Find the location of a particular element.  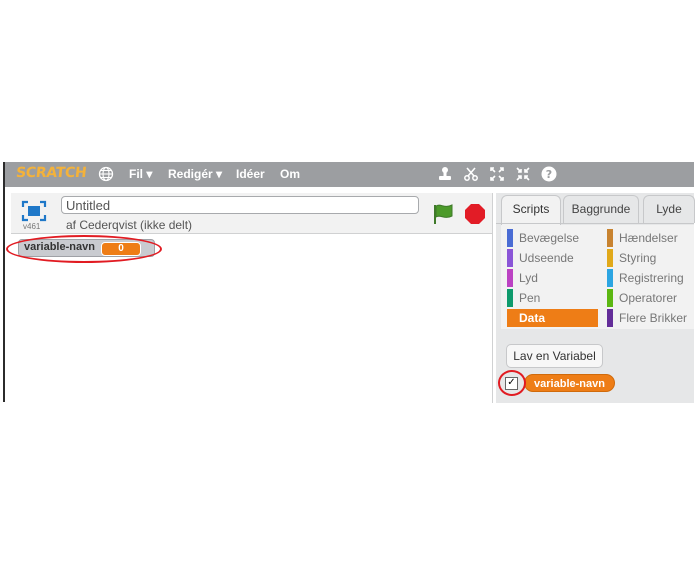

category-pen: Pen is located at coordinates (552, 298).